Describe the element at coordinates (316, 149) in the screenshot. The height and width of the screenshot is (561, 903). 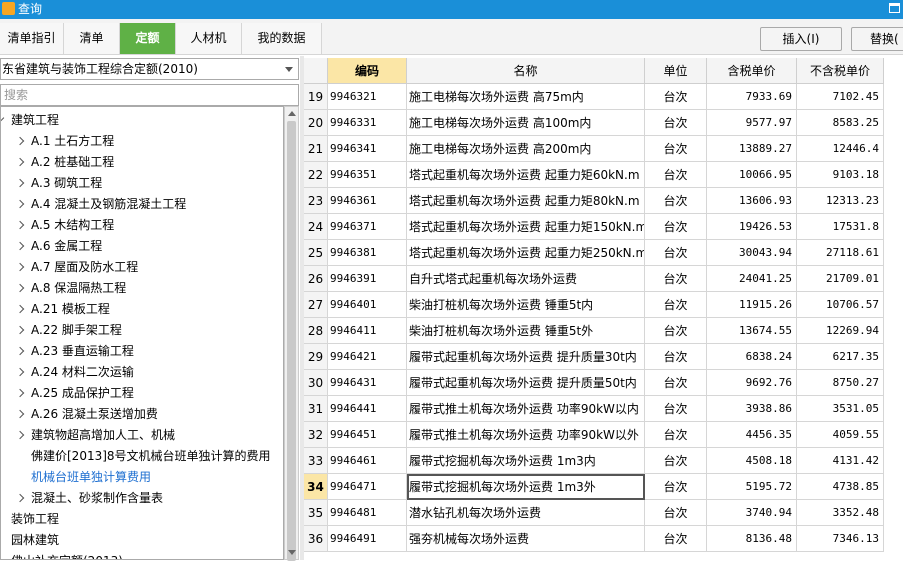
I see `row-number: 21` at that location.